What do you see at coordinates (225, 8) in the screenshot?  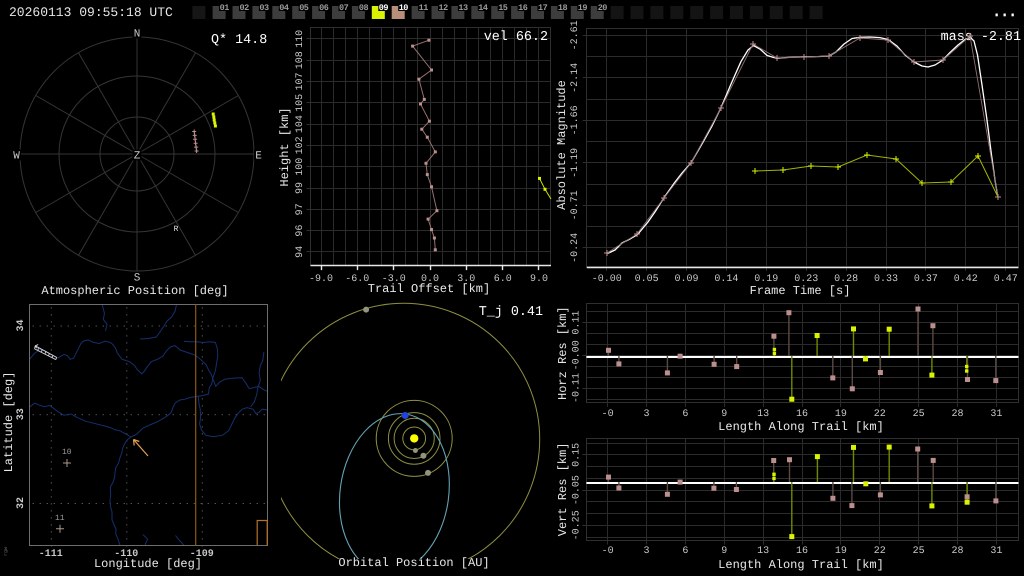 I see `svg-text: 01` at bounding box center [225, 8].